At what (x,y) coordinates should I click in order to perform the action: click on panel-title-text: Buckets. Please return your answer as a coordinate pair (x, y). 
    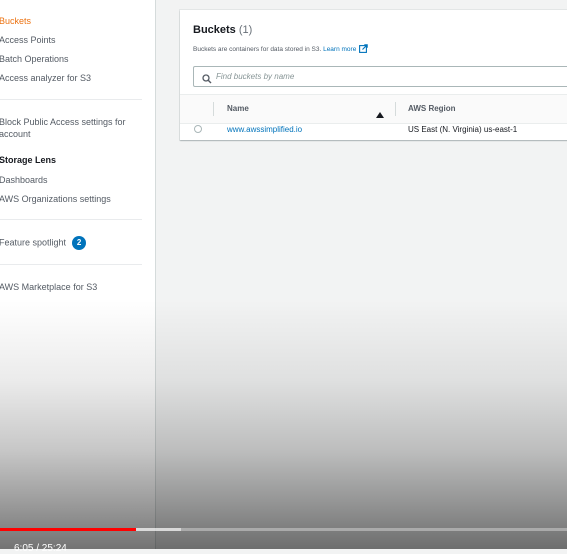
    Looking at the image, I should click on (214, 30).